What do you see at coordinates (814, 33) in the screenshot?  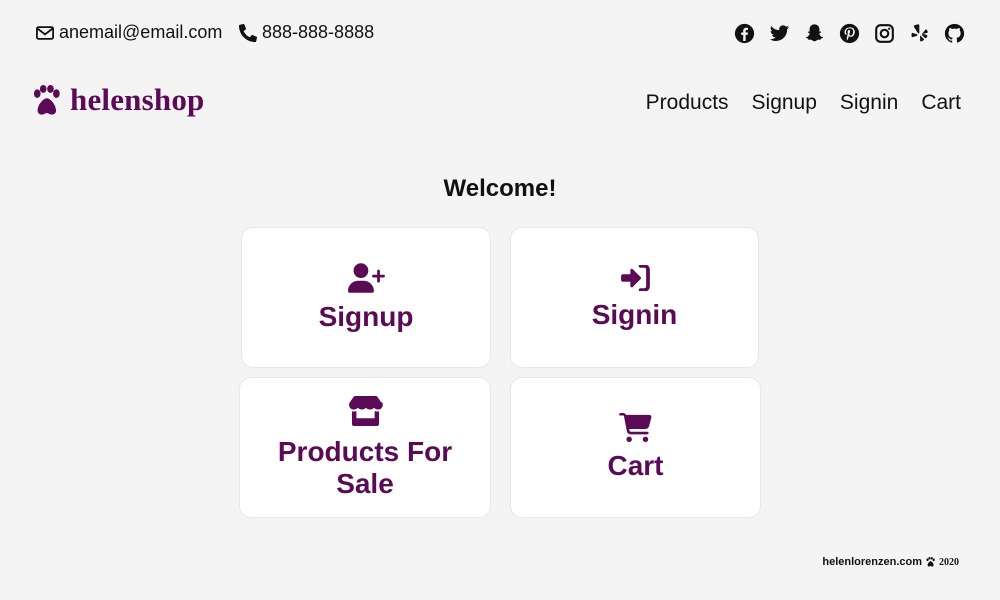 I see `snapchat-icon` at bounding box center [814, 33].